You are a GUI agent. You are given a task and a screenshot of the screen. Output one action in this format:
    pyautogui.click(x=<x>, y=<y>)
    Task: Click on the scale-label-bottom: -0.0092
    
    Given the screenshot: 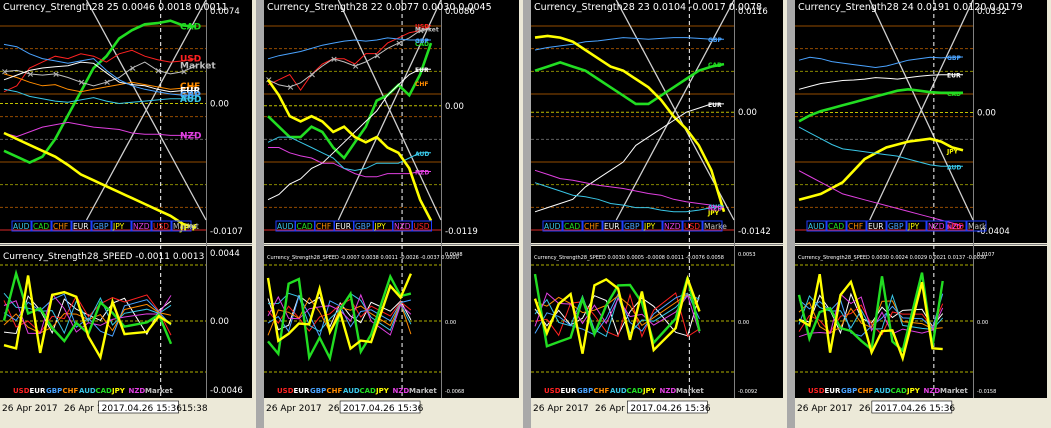 What is the action you would take?
    pyautogui.click(x=747, y=392)
    